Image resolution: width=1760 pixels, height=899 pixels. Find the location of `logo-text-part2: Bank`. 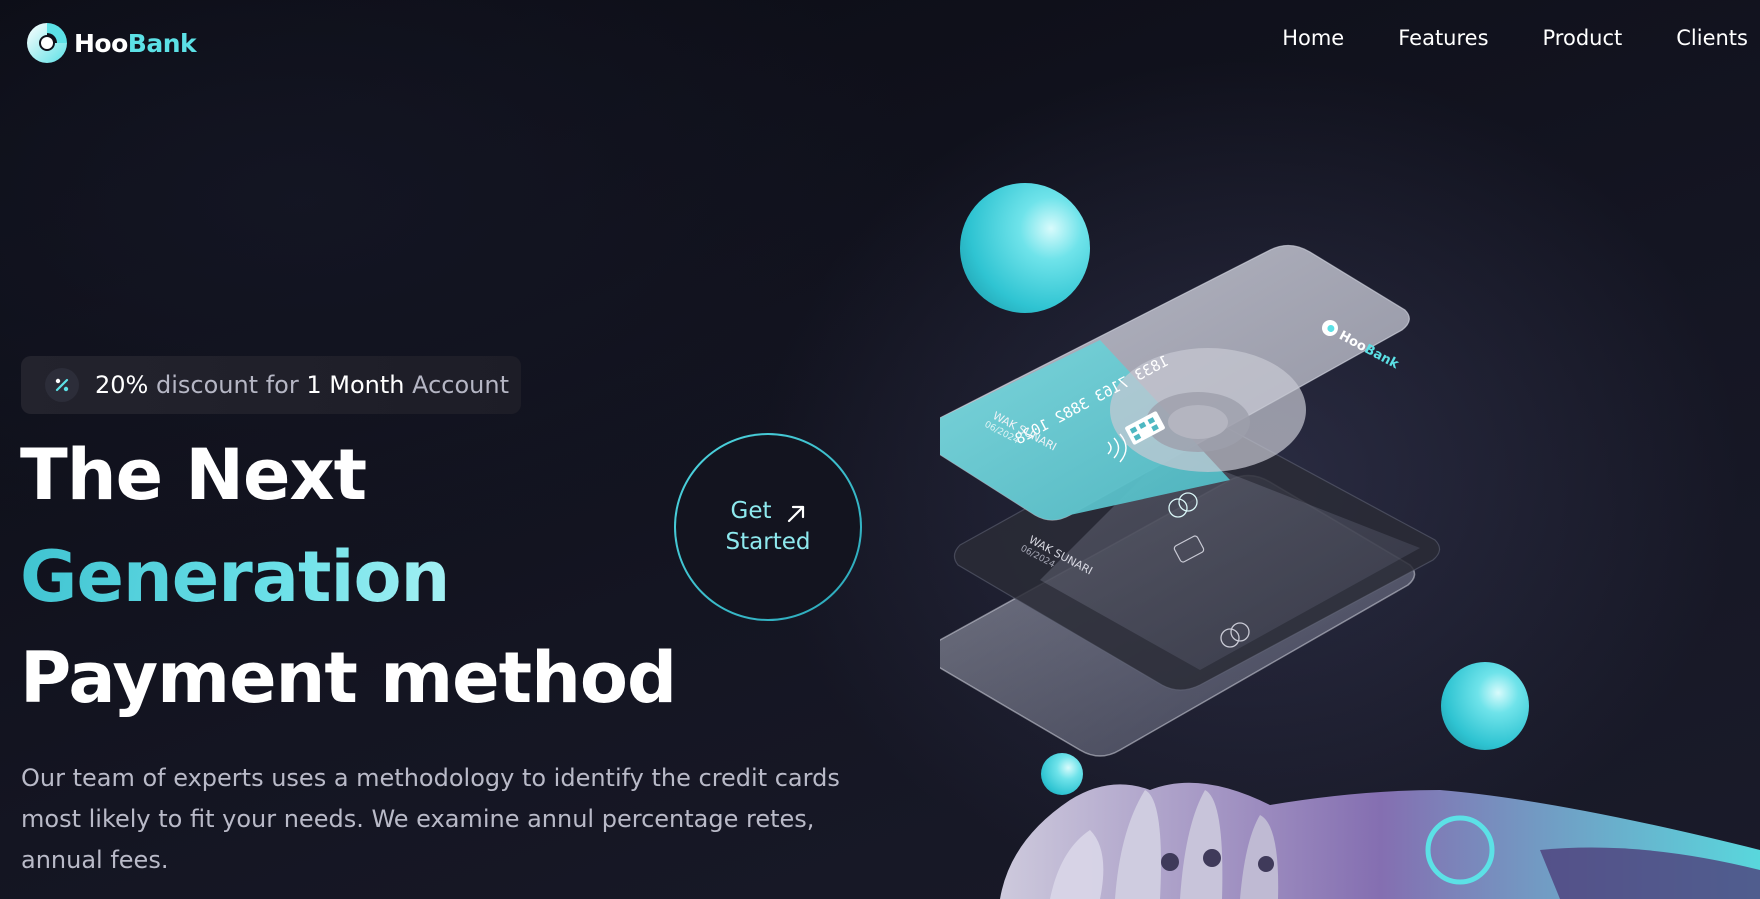

logo-text-part2: Bank is located at coordinates (162, 43).